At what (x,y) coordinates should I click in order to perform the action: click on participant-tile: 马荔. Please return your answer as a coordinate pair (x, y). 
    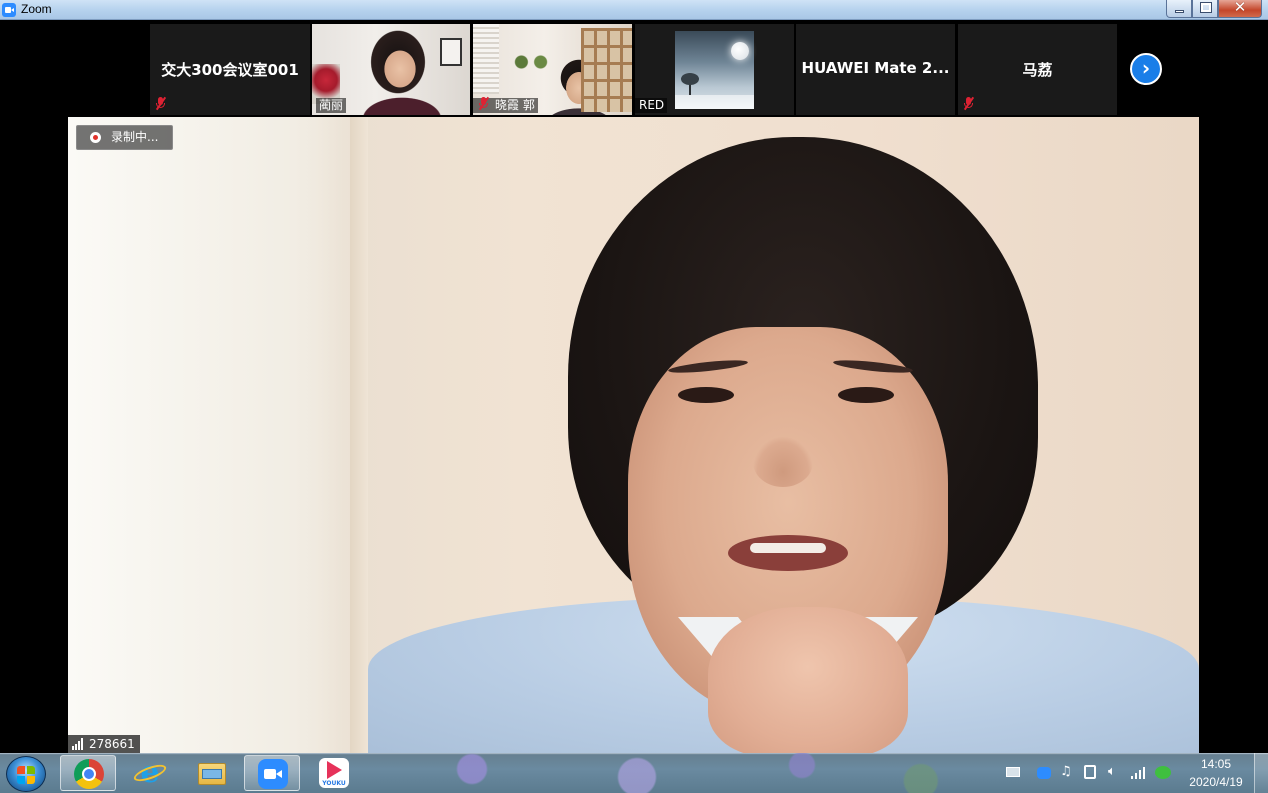
    Looking at the image, I should click on (1037, 69).